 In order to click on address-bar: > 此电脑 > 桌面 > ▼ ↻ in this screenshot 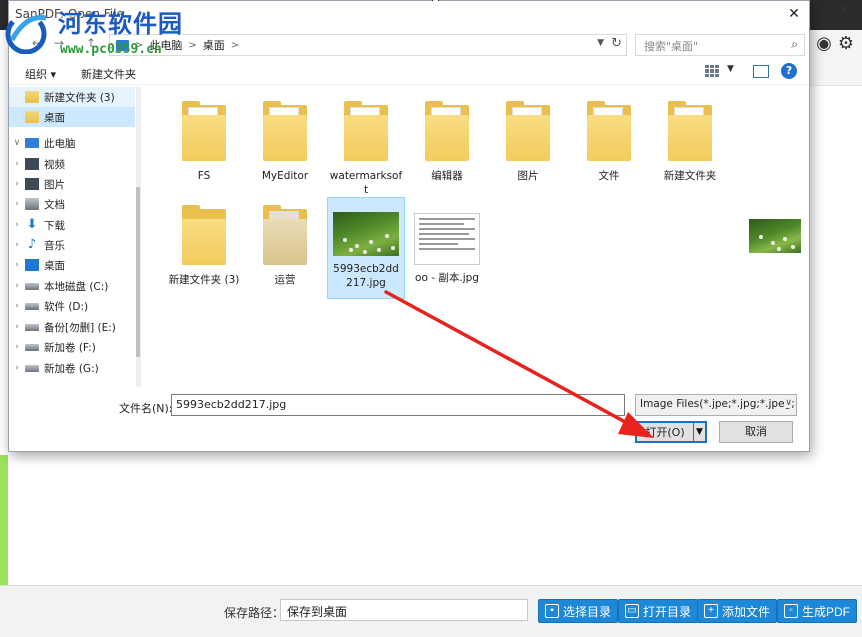, I will do `click(368, 45)`.